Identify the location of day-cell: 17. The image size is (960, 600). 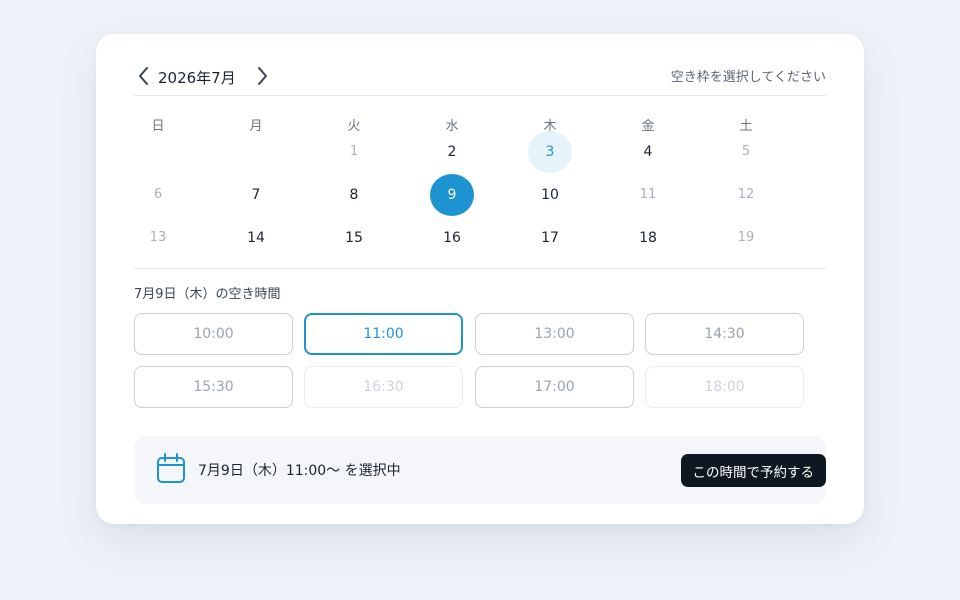
(550, 238).